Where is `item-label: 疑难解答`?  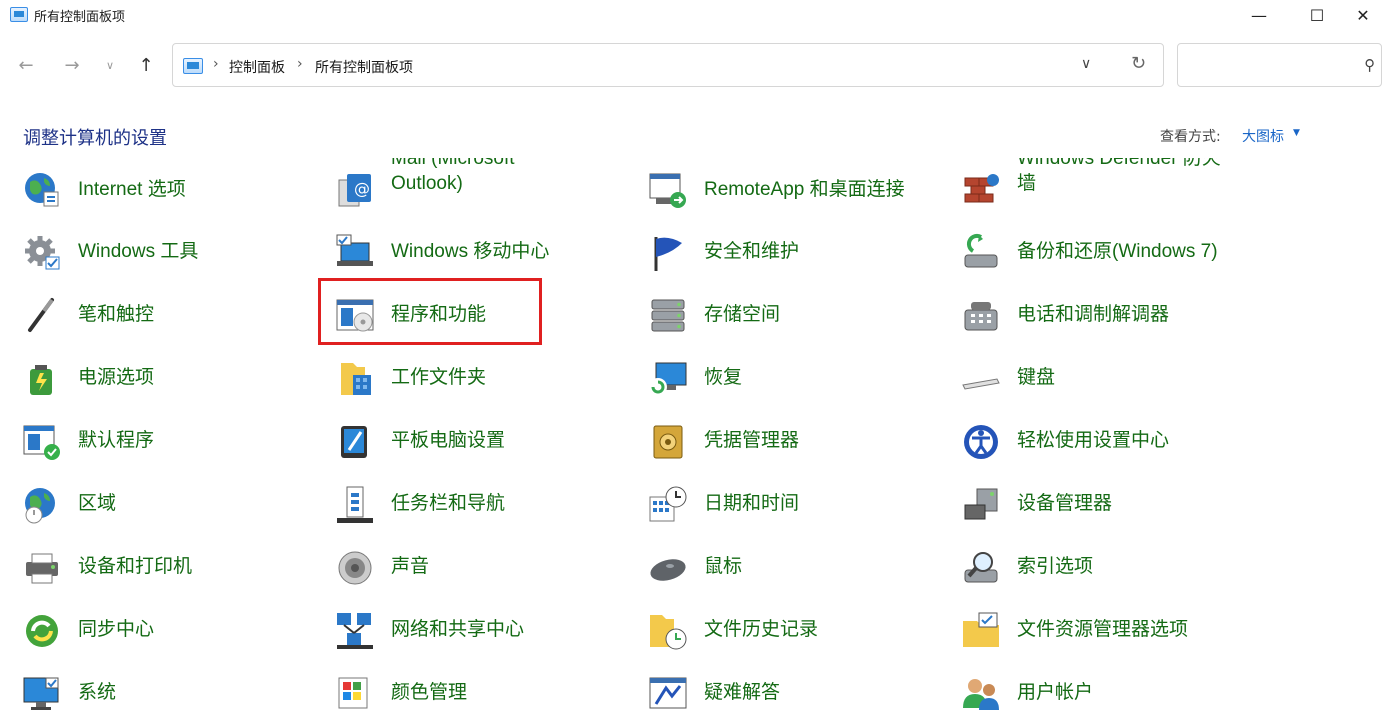 item-label: 疑难解答 is located at coordinates (742, 692).